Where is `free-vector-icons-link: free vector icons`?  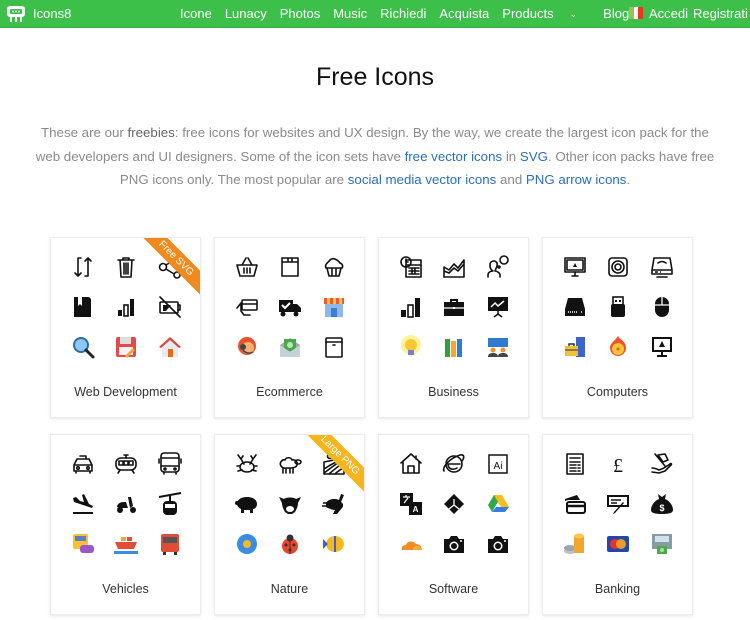 free-vector-icons-link: free vector icons is located at coordinates (454, 156).